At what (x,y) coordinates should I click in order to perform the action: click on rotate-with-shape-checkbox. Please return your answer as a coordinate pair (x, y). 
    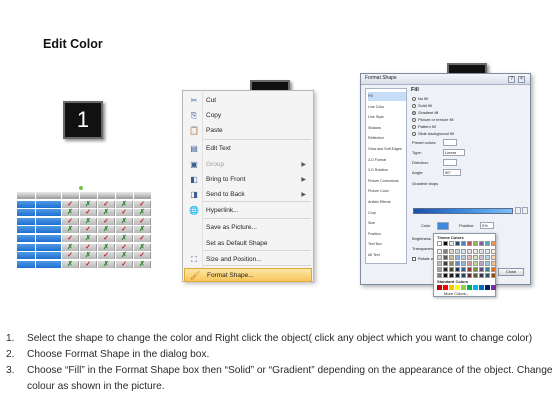
    Looking at the image, I should click on (414, 259).